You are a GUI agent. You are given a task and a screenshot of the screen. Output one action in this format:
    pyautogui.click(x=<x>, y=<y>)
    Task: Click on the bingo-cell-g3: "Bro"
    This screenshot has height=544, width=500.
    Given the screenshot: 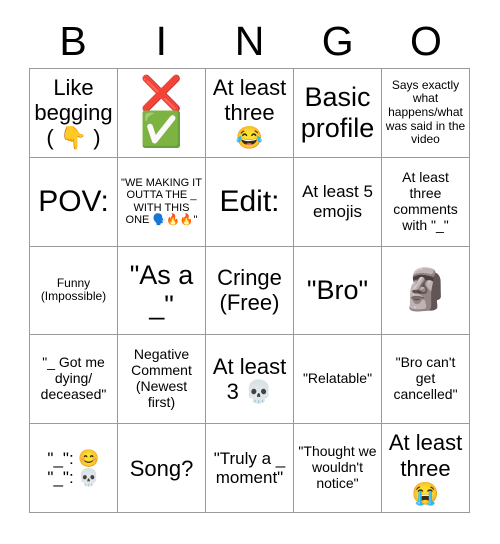 What is the action you would take?
    pyautogui.click(x=338, y=291)
    